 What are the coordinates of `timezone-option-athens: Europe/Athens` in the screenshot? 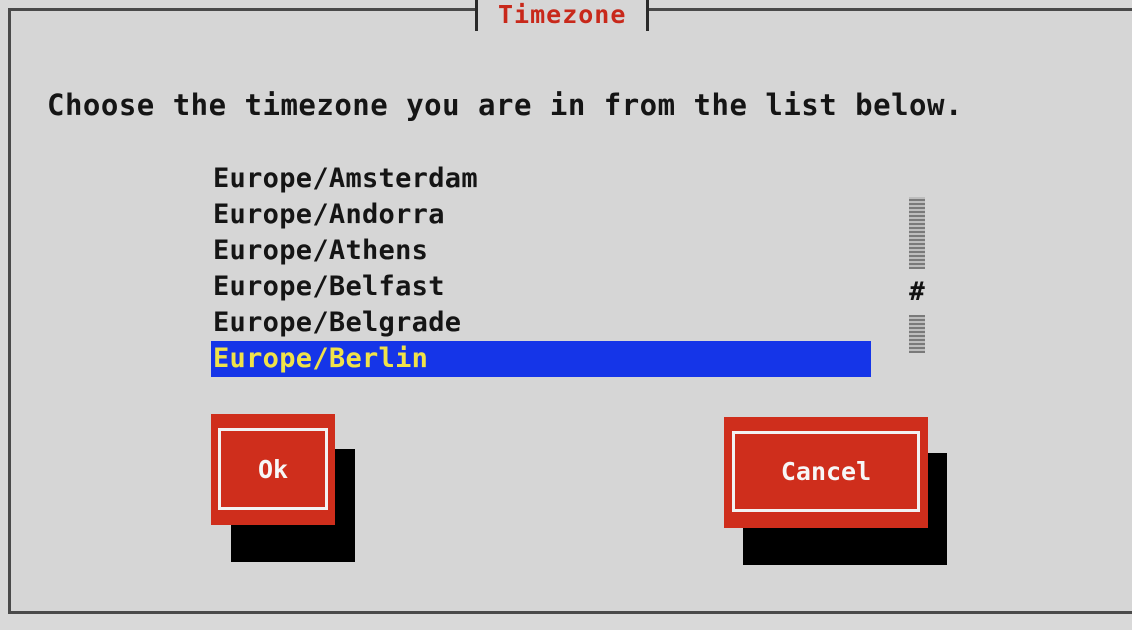 It's located at (541, 251).